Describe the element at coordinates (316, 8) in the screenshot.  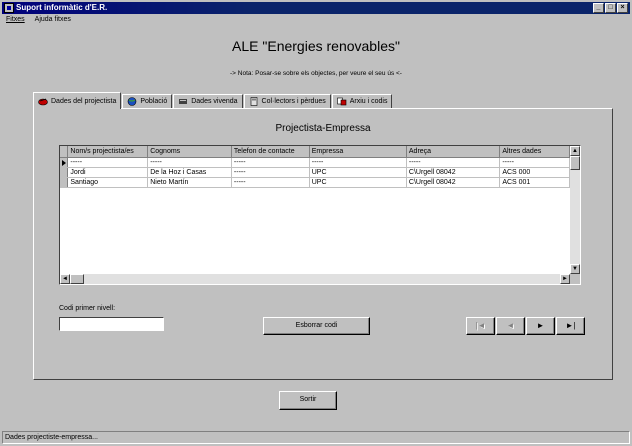
I see `title-bar: Suport informàtic d'E.R. _ □ ×` at that location.